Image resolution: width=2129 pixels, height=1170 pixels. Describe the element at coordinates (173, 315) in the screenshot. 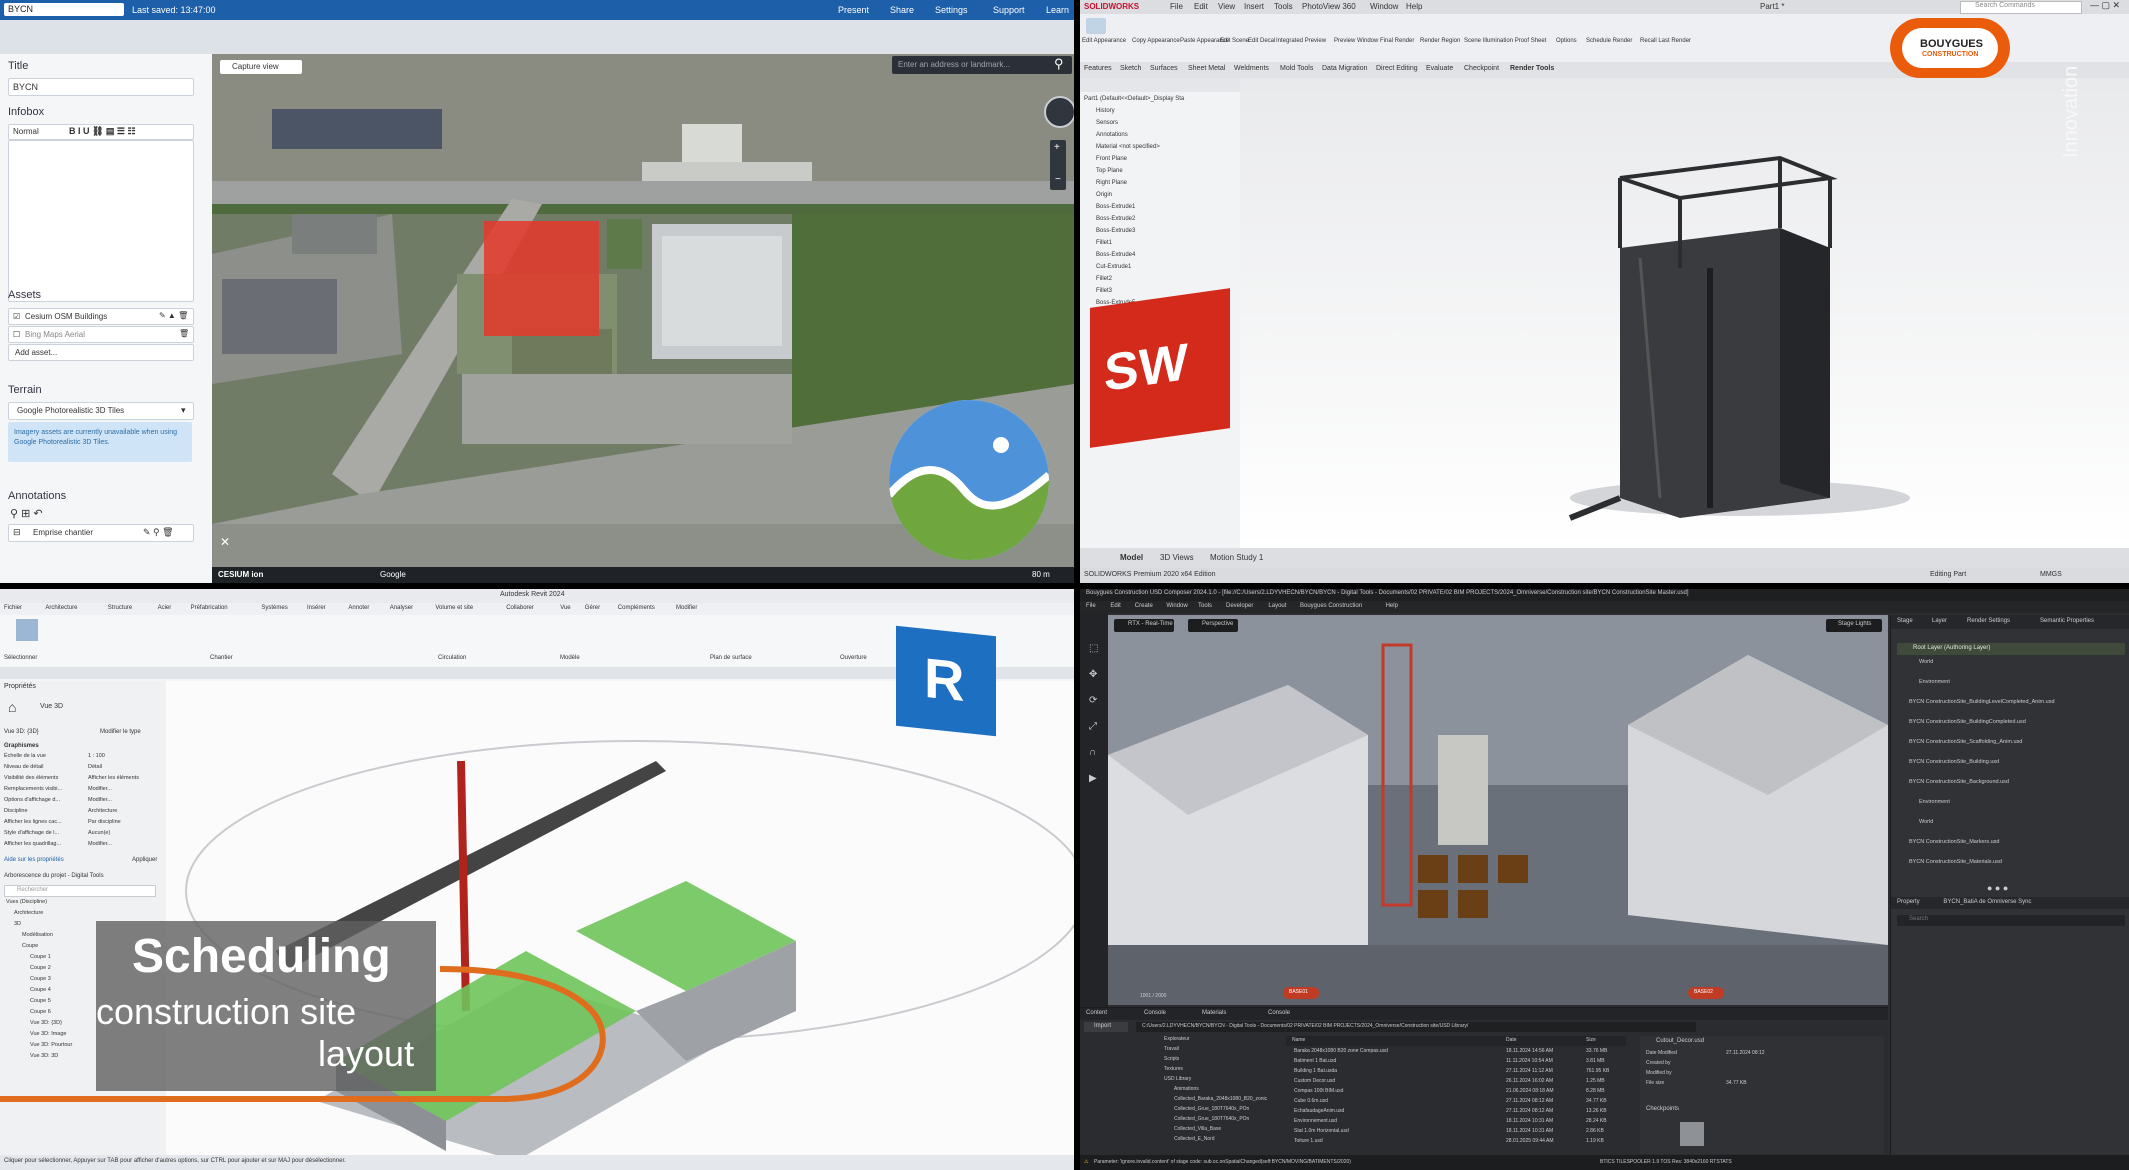

I see `asset-actions-icon: ✎ ▲ 🗑` at that location.